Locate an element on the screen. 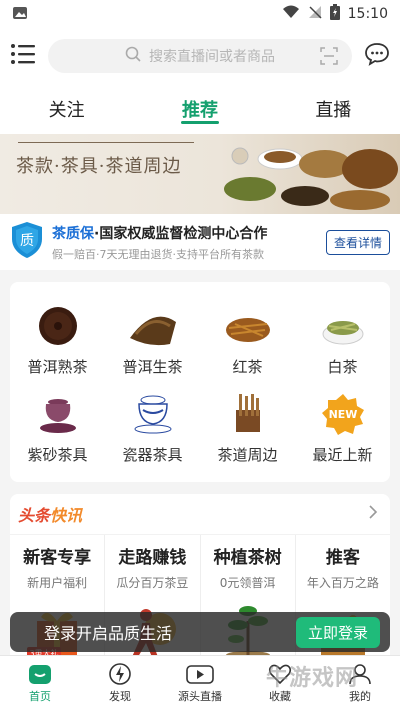 The height and width of the screenshot is (711, 400). battery-icon is located at coordinates (334, 14).